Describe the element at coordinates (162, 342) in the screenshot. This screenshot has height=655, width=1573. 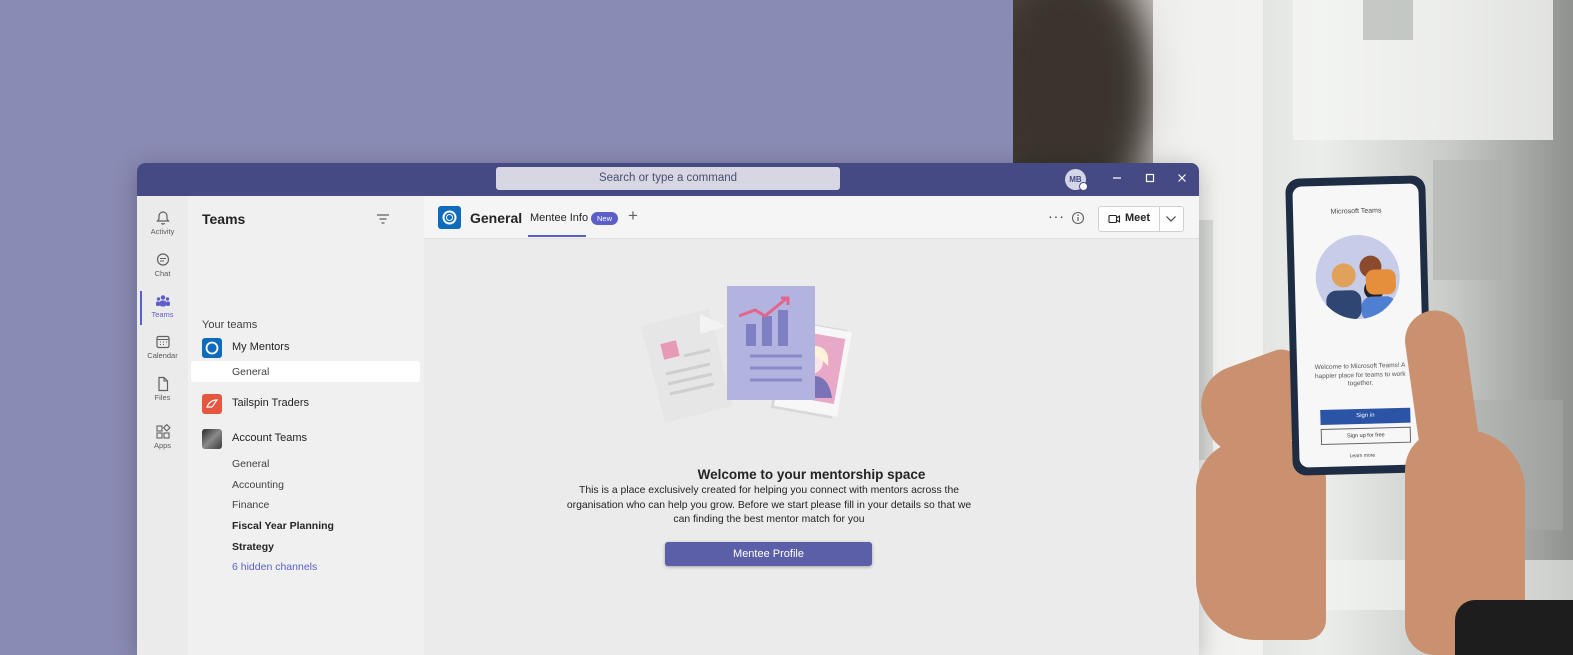
I see `calendar-icon` at that location.